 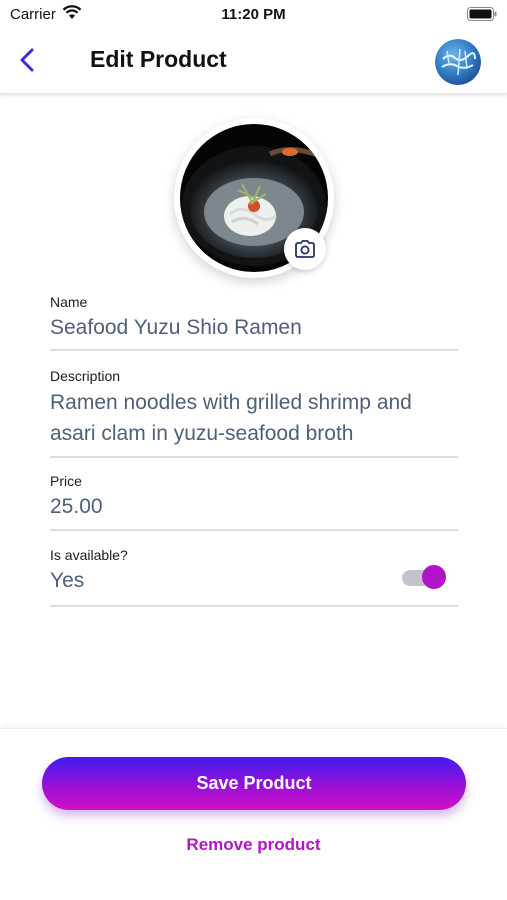 What do you see at coordinates (89, 555) in the screenshot?
I see `availability-label: Is available?` at bounding box center [89, 555].